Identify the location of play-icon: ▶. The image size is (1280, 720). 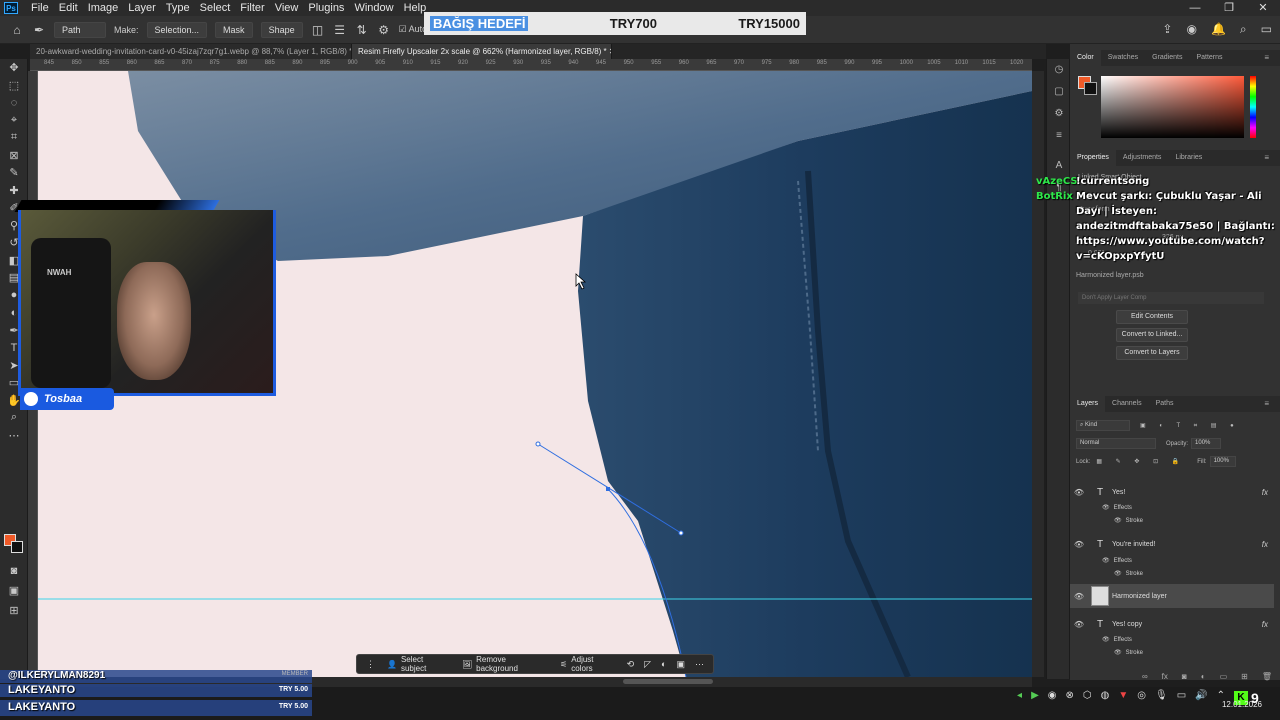
(1035, 695).